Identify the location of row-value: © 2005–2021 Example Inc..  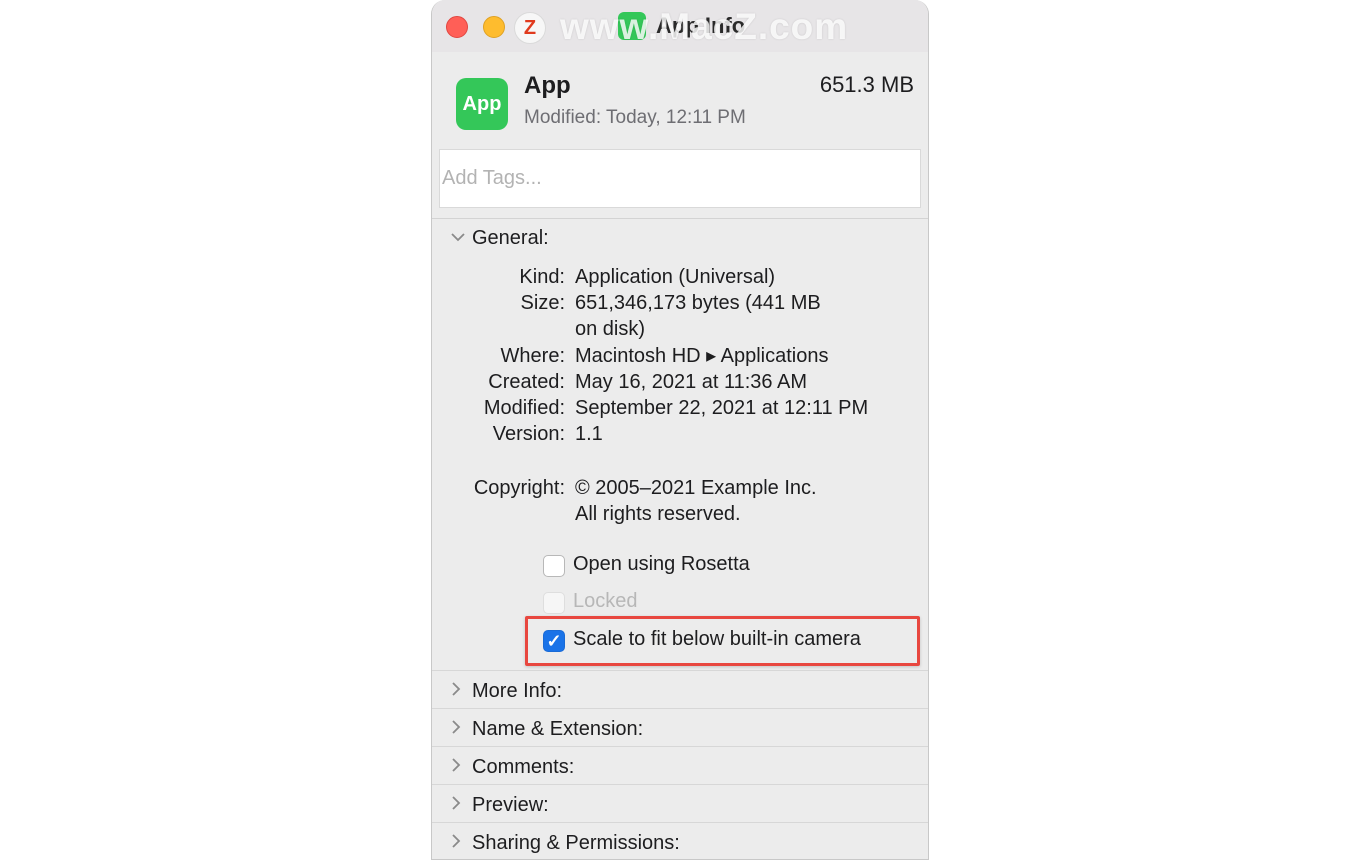
(696, 488).